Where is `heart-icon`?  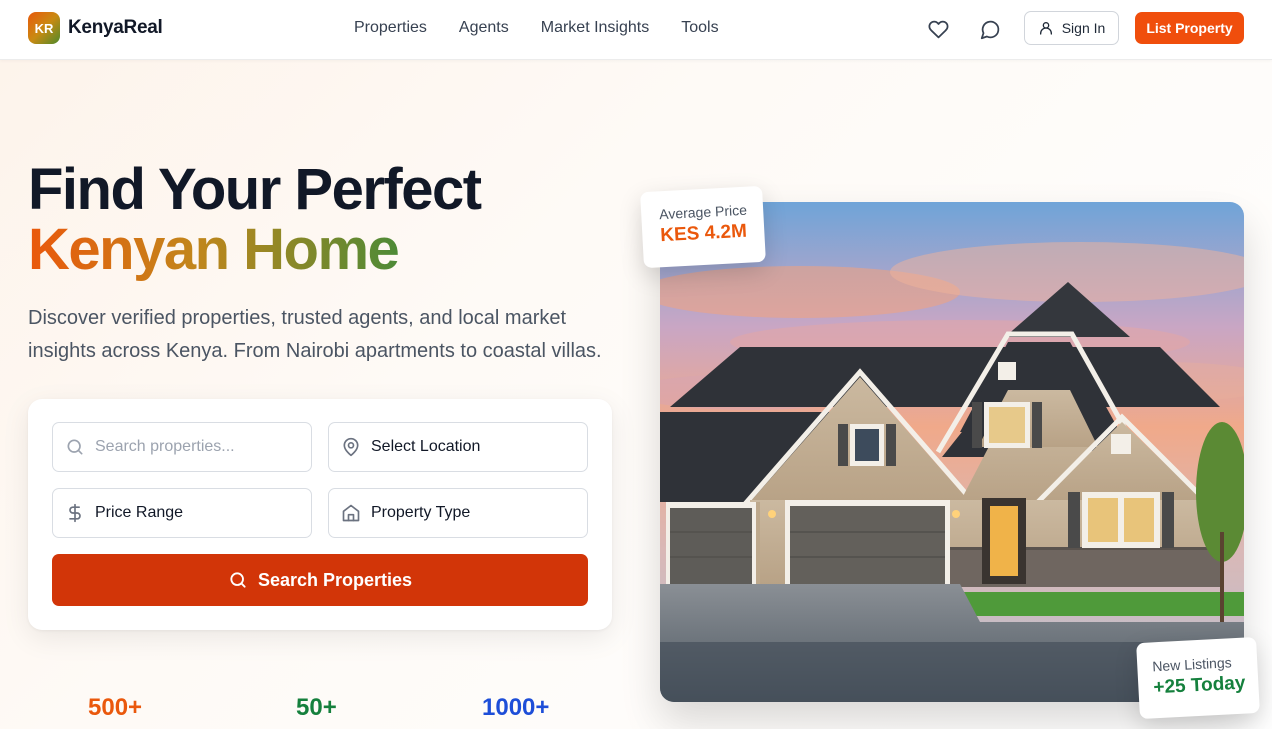
heart-icon is located at coordinates (938, 29).